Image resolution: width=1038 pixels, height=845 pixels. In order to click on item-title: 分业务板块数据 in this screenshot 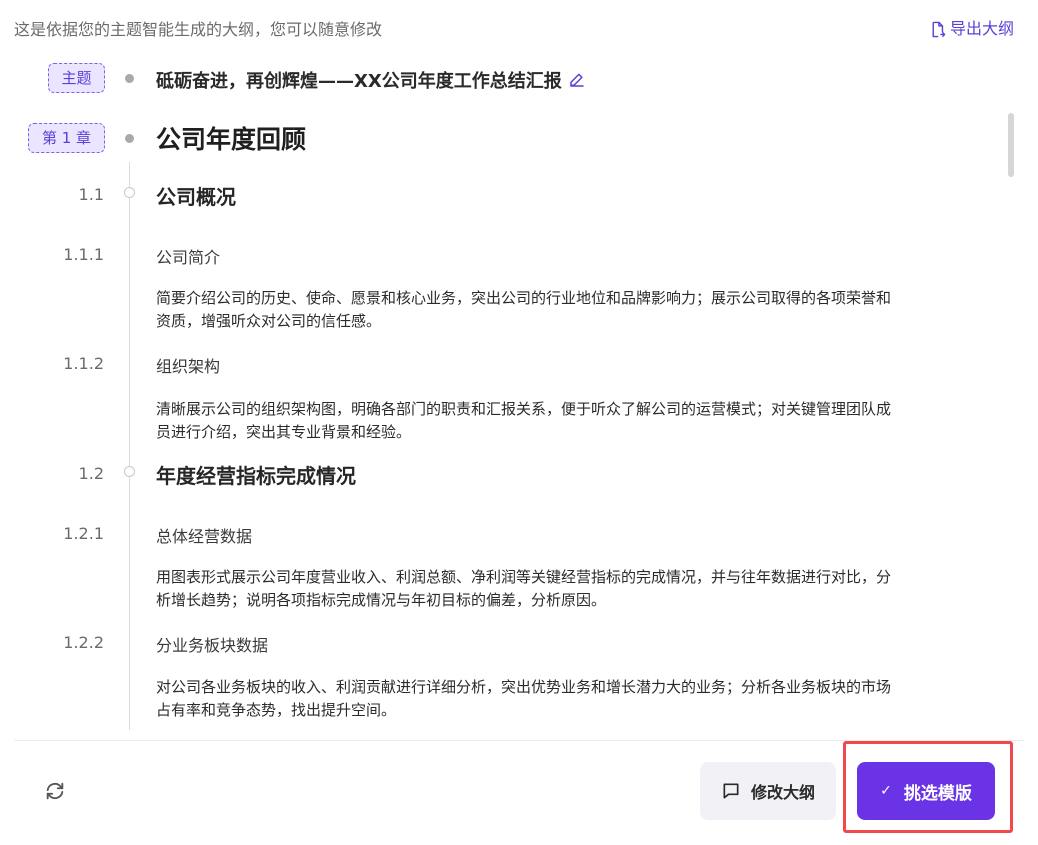, I will do `click(212, 644)`.